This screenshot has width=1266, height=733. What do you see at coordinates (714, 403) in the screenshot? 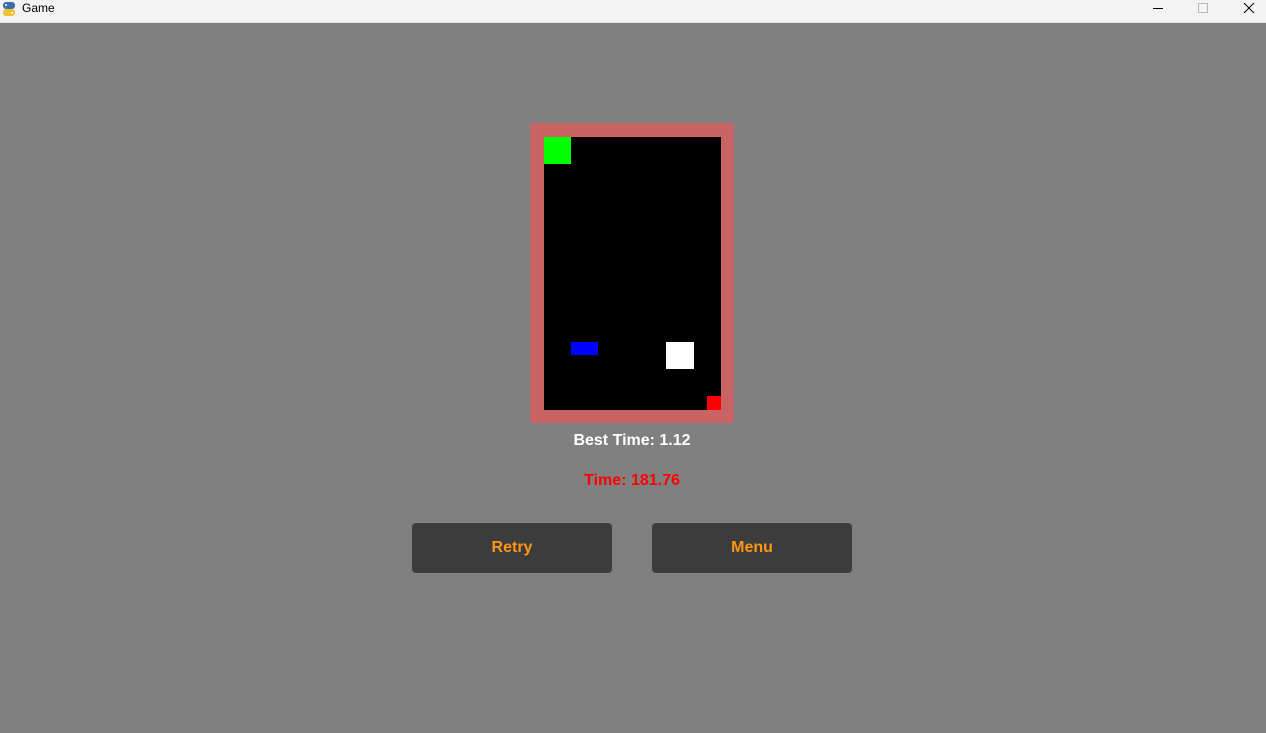
I see `goal-block` at bounding box center [714, 403].